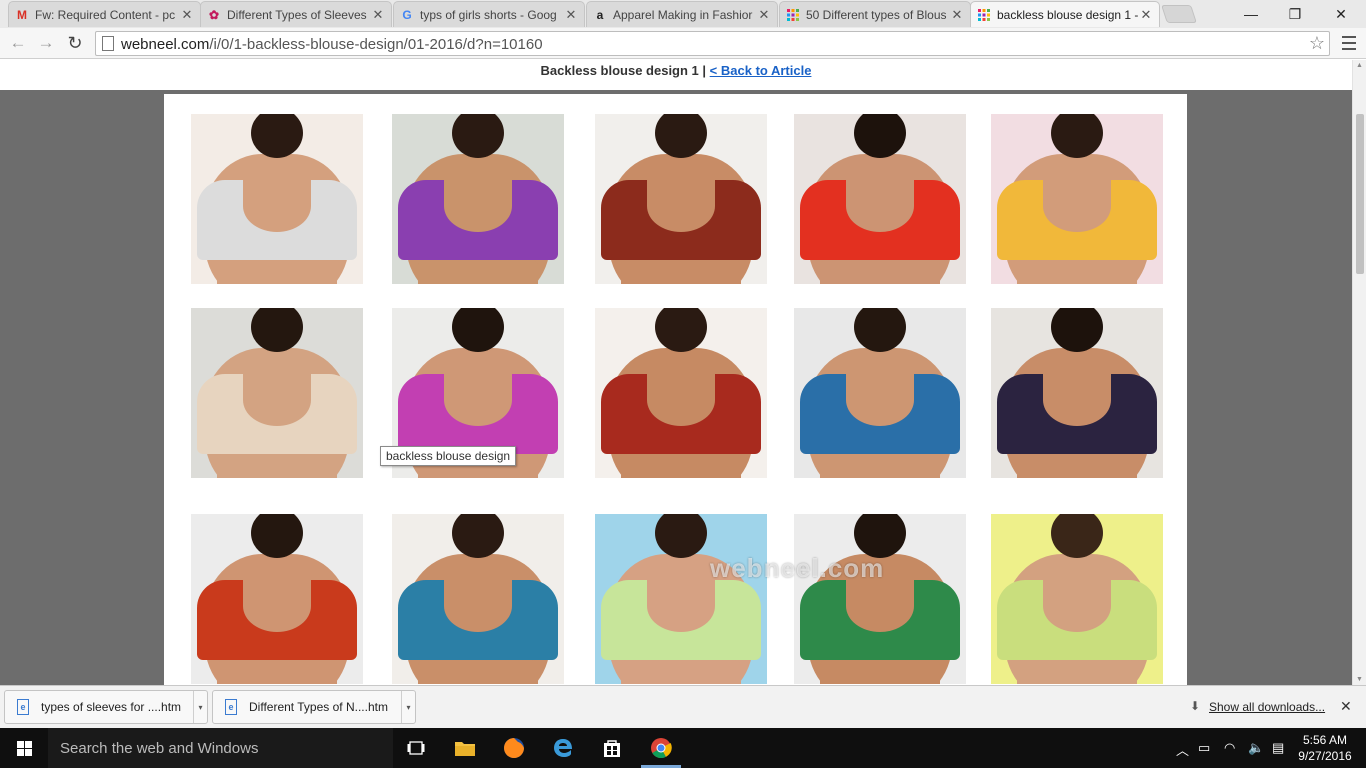 This screenshot has height=768, width=1366. What do you see at coordinates (1317, 43) in the screenshot?
I see `bookmark-star-icon: ☆` at bounding box center [1317, 43].